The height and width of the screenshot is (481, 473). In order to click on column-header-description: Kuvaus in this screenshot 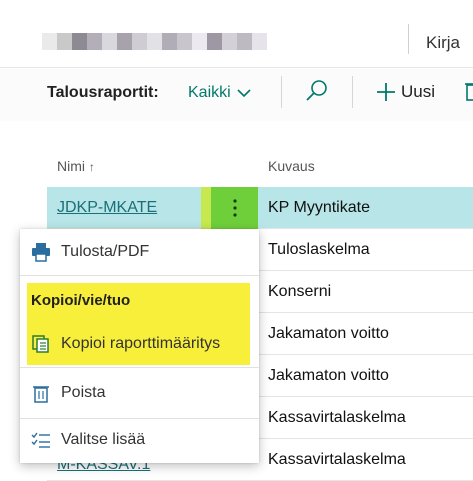, I will do `click(291, 166)`.